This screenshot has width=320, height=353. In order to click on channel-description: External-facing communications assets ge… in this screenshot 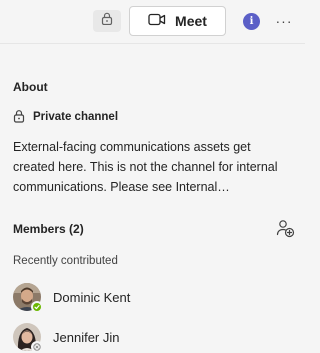, I will do `click(145, 167)`.